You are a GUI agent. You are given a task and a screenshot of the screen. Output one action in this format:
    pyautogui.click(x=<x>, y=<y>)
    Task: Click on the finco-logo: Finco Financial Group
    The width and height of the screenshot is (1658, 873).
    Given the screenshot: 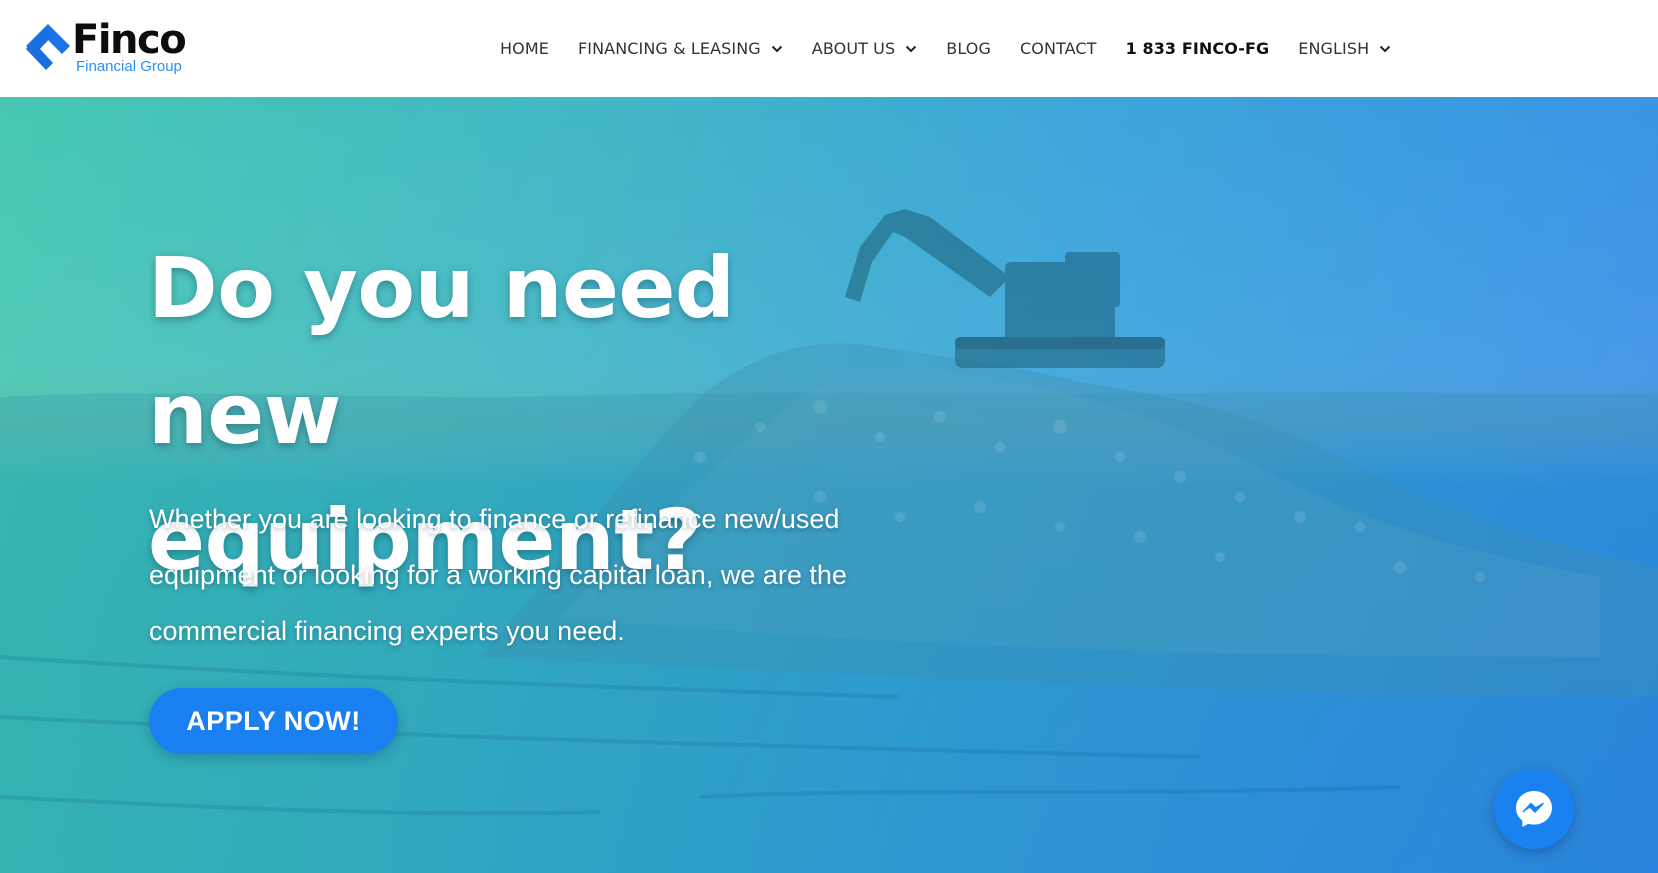 What is the action you would take?
    pyautogui.click(x=109, y=47)
    